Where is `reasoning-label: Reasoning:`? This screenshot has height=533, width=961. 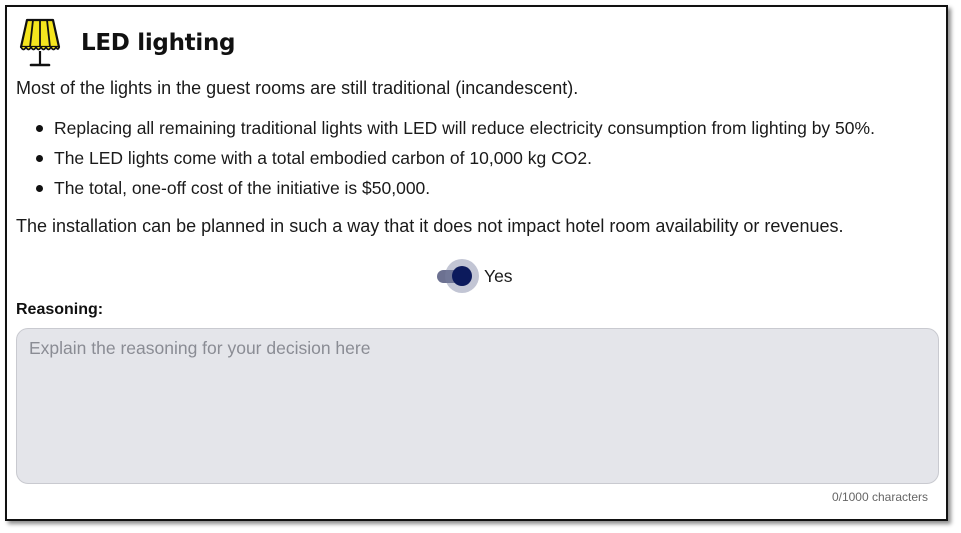 reasoning-label: Reasoning: is located at coordinates (60, 309).